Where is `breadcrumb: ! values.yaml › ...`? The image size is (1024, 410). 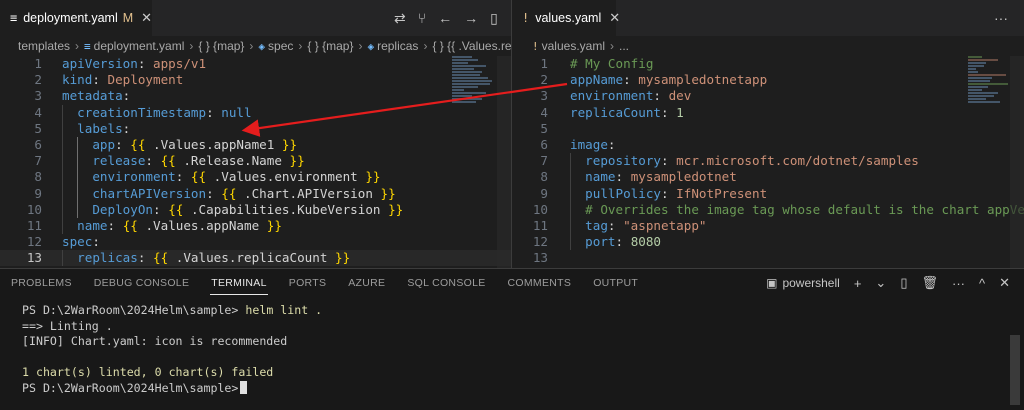
breadcrumb: ! values.yaml › ... is located at coordinates (768, 46).